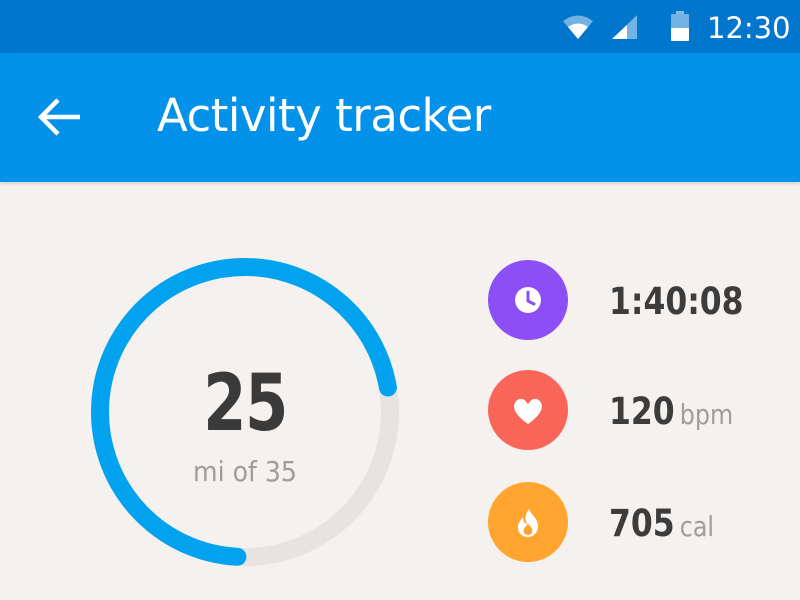  What do you see at coordinates (60, 119) in the screenshot?
I see `arrow-back-icon` at bounding box center [60, 119].